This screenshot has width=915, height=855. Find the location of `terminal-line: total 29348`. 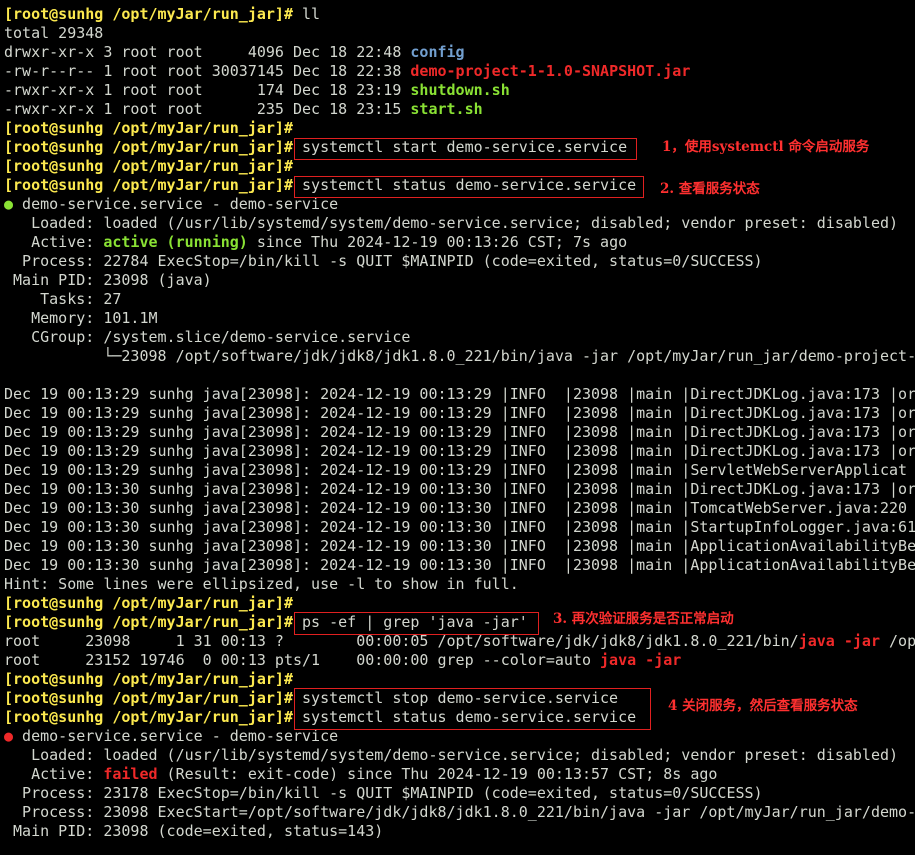

terminal-line: total 29348 is located at coordinates (459, 33).